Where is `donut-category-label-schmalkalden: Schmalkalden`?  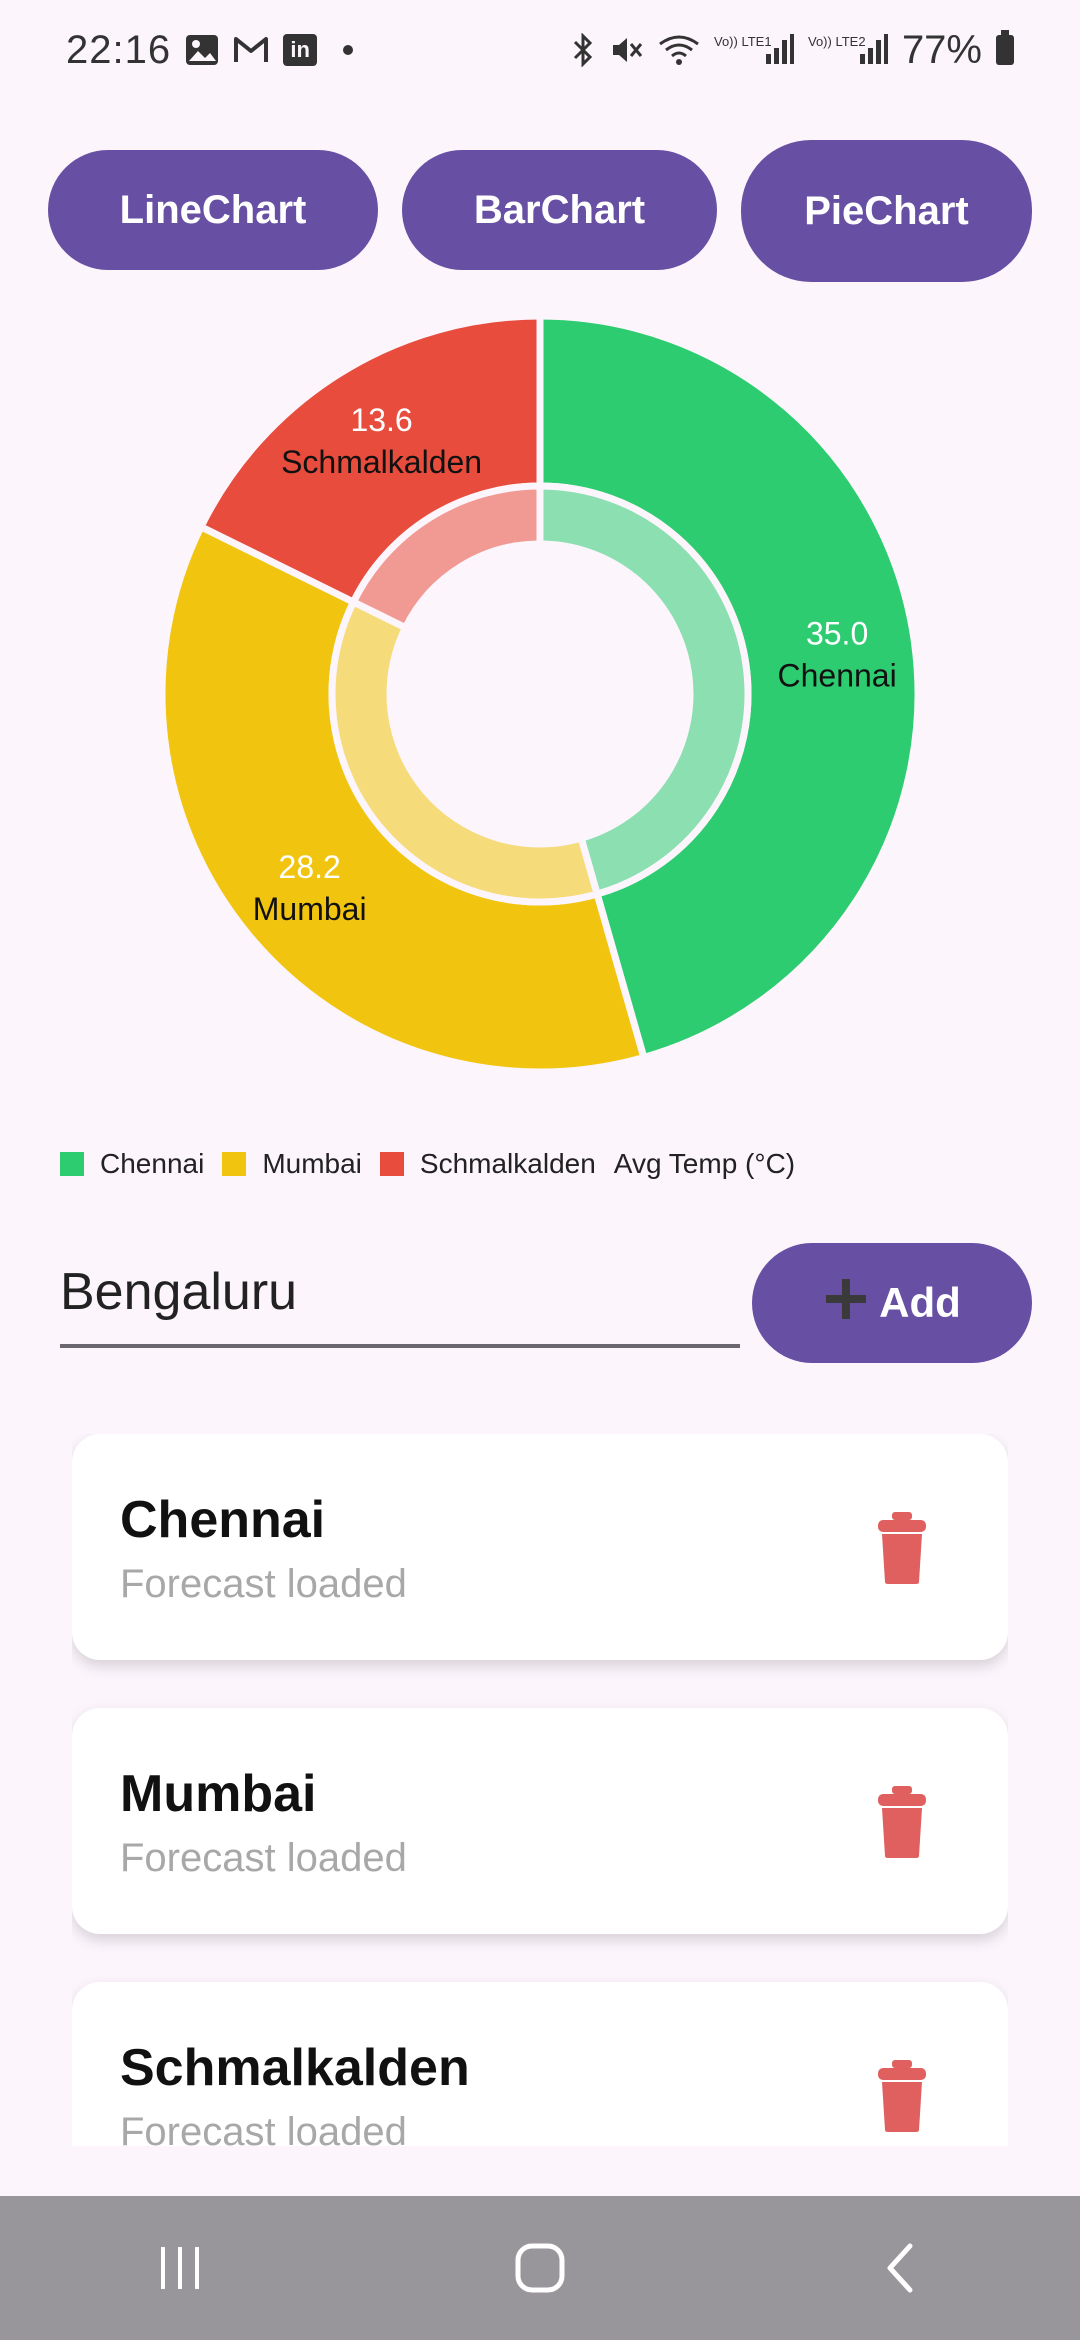
donut-category-label-schmalkalden: Schmalkalden is located at coordinates (381, 462).